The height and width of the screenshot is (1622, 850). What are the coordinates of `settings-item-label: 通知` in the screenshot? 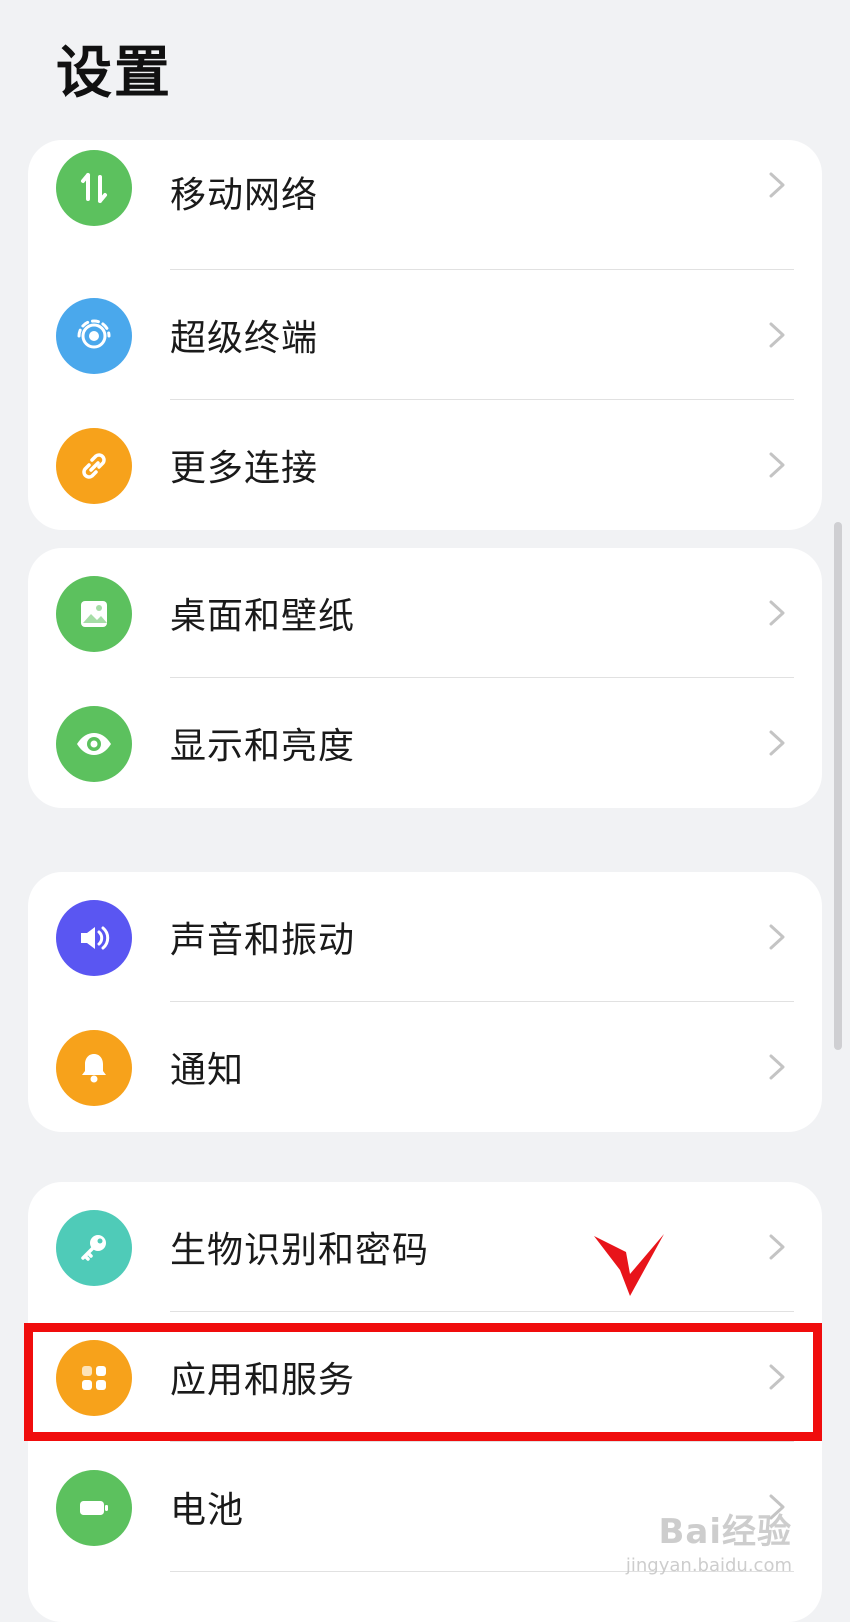 It's located at (207, 1070).